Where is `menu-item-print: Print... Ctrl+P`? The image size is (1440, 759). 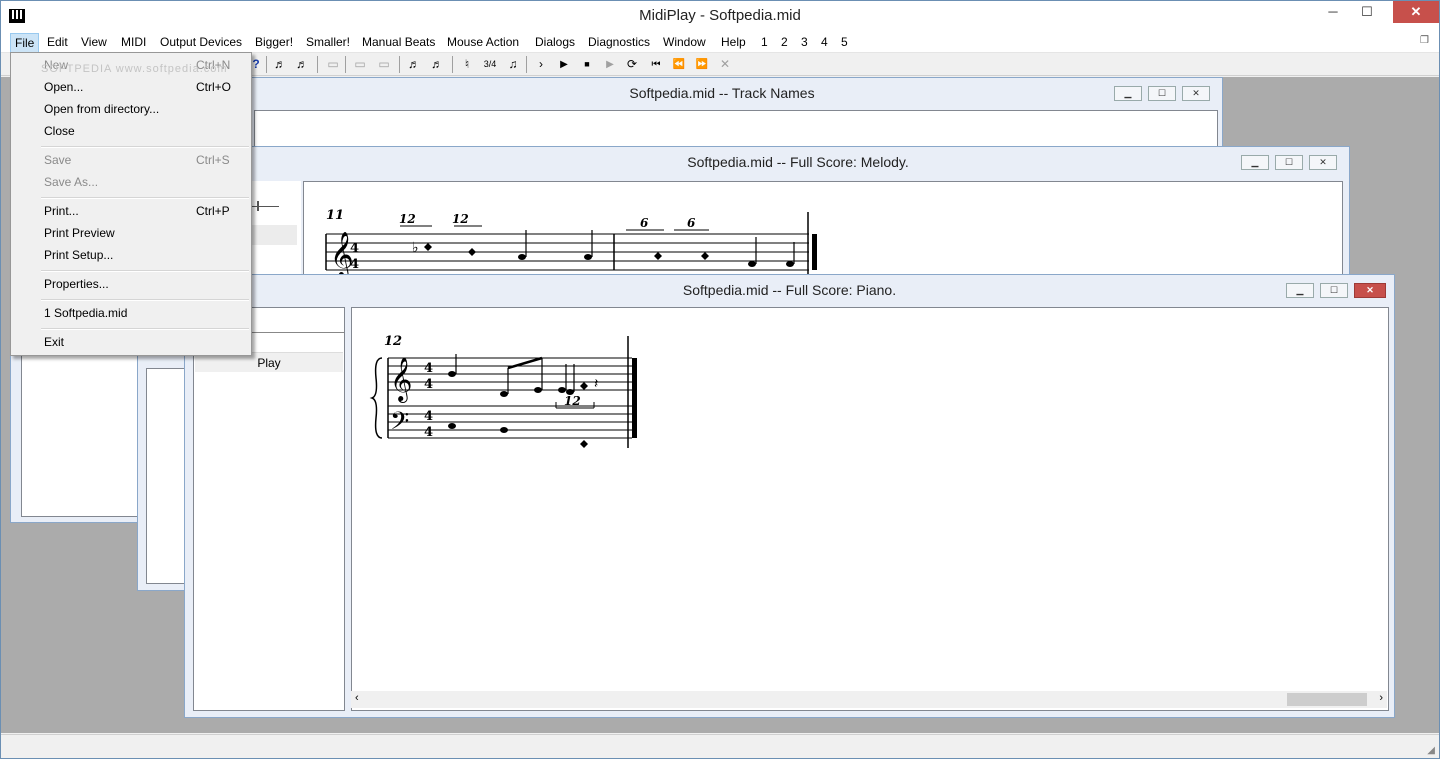
menu-item-print: Print... Ctrl+P is located at coordinates (144, 211).